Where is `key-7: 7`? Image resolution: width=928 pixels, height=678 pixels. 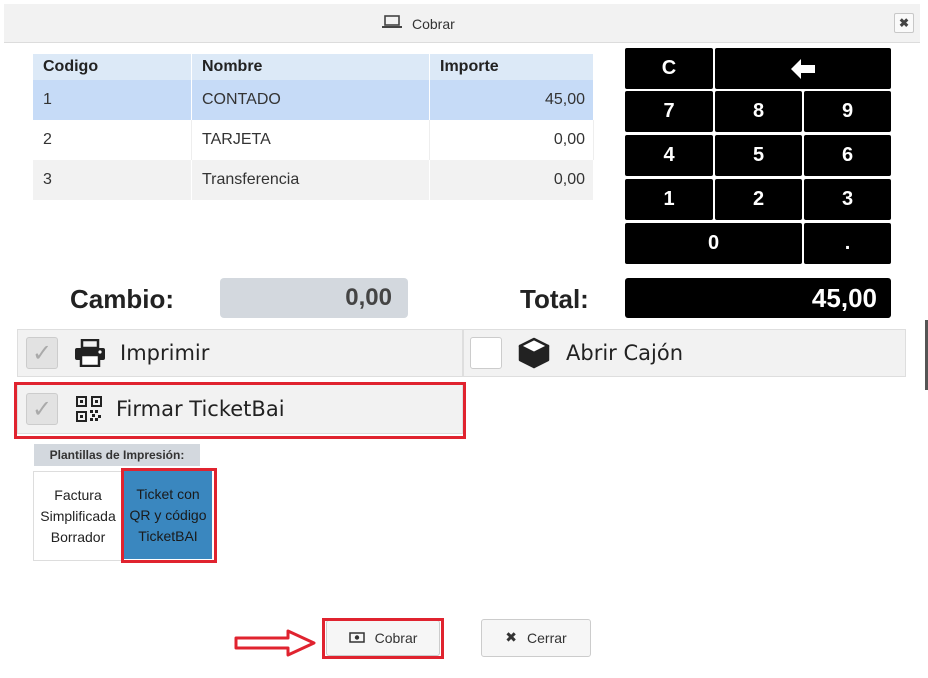
key-7: 7 is located at coordinates (669, 111).